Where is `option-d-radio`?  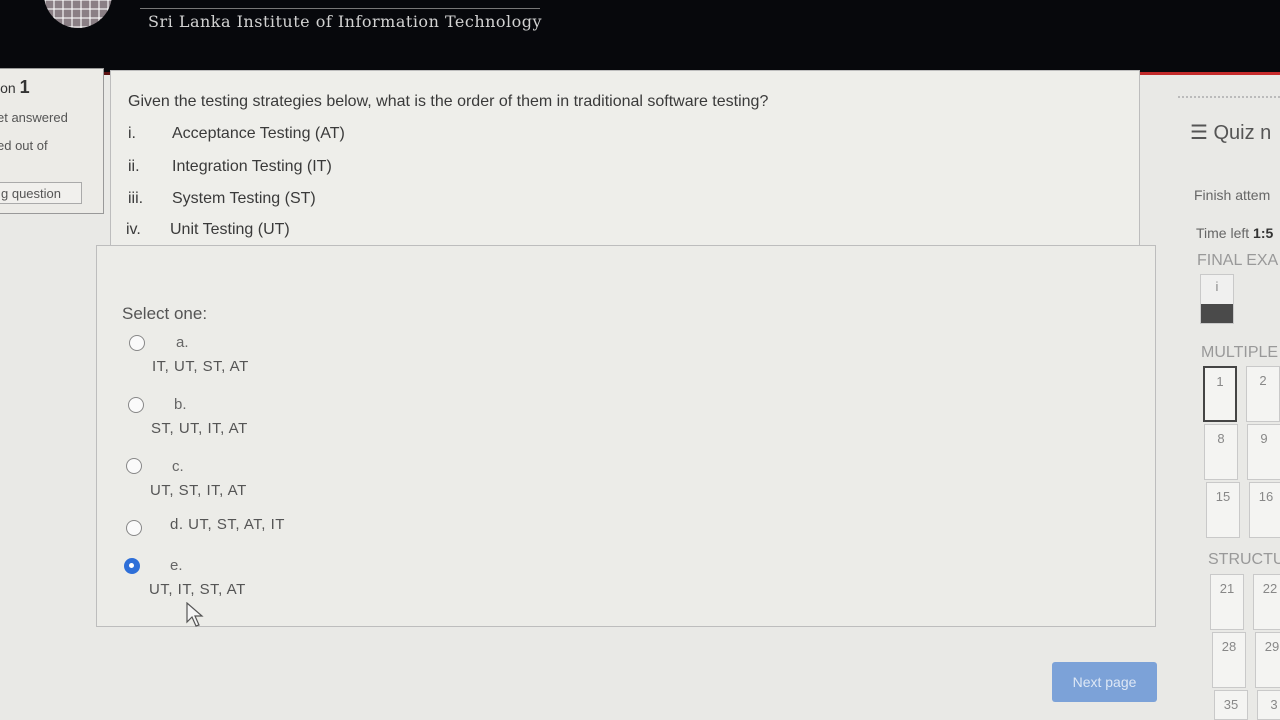 option-d-radio is located at coordinates (134, 528).